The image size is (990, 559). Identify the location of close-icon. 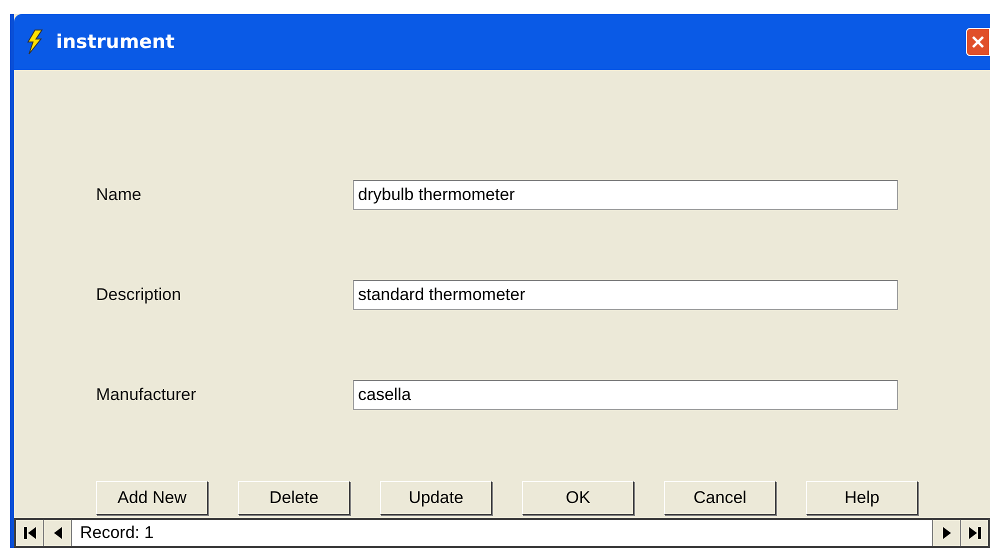
(978, 42).